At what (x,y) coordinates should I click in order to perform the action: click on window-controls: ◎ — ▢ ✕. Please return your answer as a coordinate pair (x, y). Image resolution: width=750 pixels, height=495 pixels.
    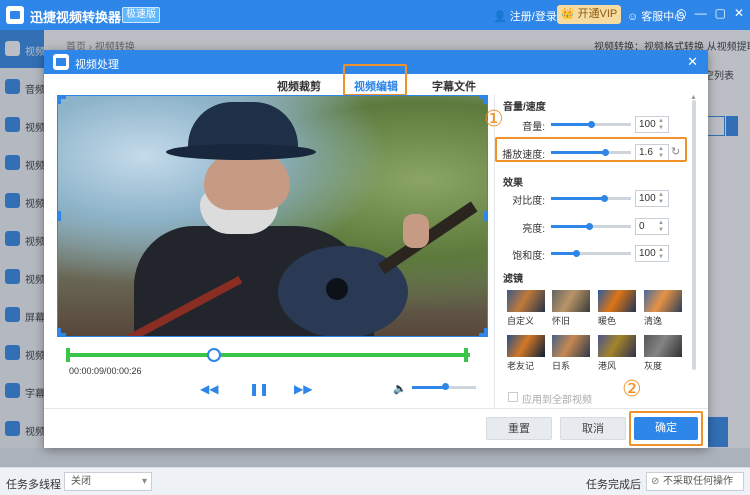
    Looking at the image, I should click on (710, 13).